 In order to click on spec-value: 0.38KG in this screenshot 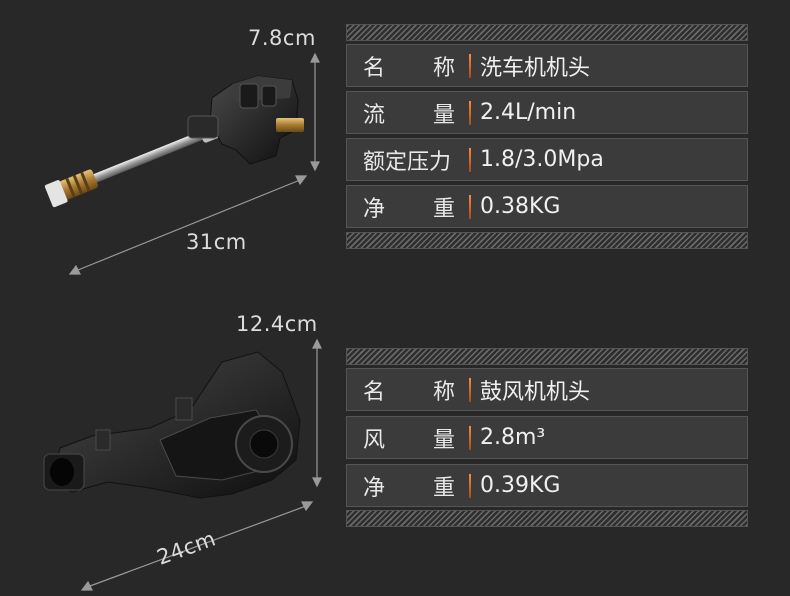, I will do `click(520, 206)`.